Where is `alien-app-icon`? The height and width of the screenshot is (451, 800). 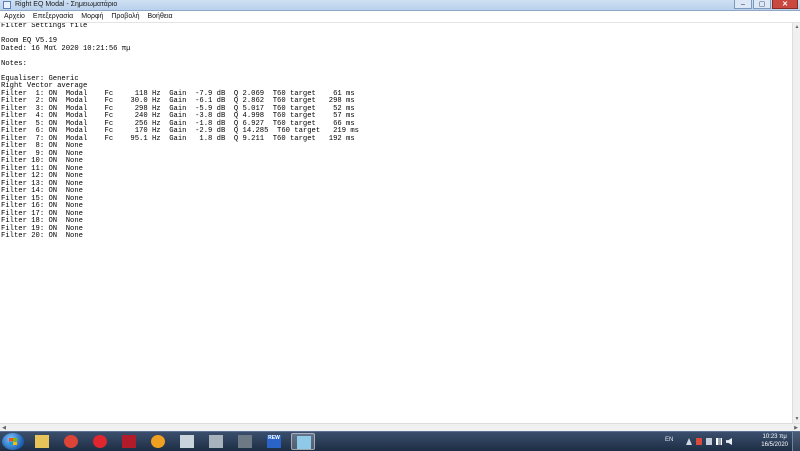
alien-app-icon is located at coordinates (245, 441).